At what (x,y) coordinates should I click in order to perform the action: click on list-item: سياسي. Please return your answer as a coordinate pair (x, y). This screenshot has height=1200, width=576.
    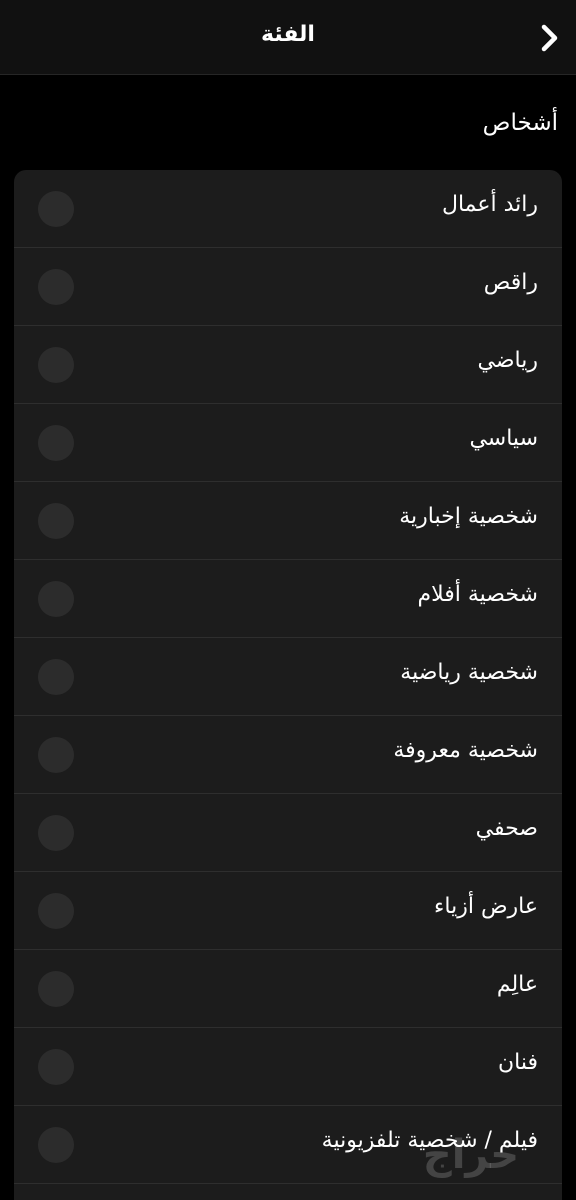
    Looking at the image, I should click on (288, 443).